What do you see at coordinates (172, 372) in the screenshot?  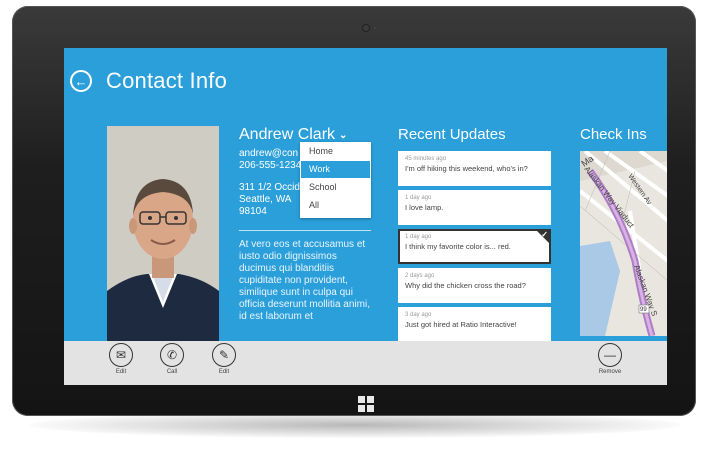 I see `call-button-label: Call` at bounding box center [172, 372].